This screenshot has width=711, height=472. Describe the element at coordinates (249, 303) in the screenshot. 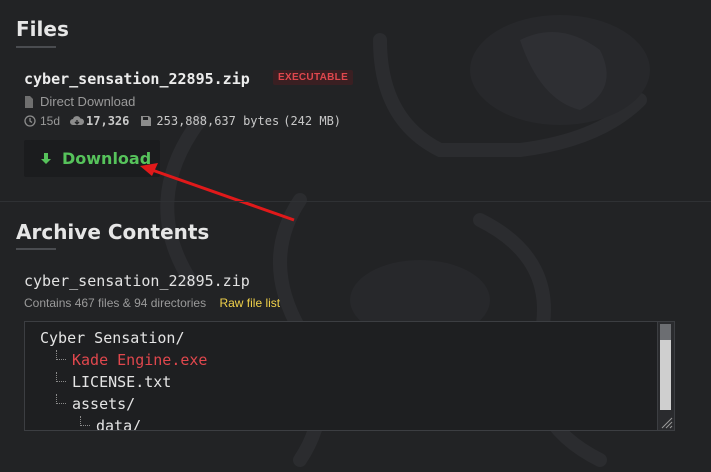

I see `raw-file-list-link: Raw file list` at that location.